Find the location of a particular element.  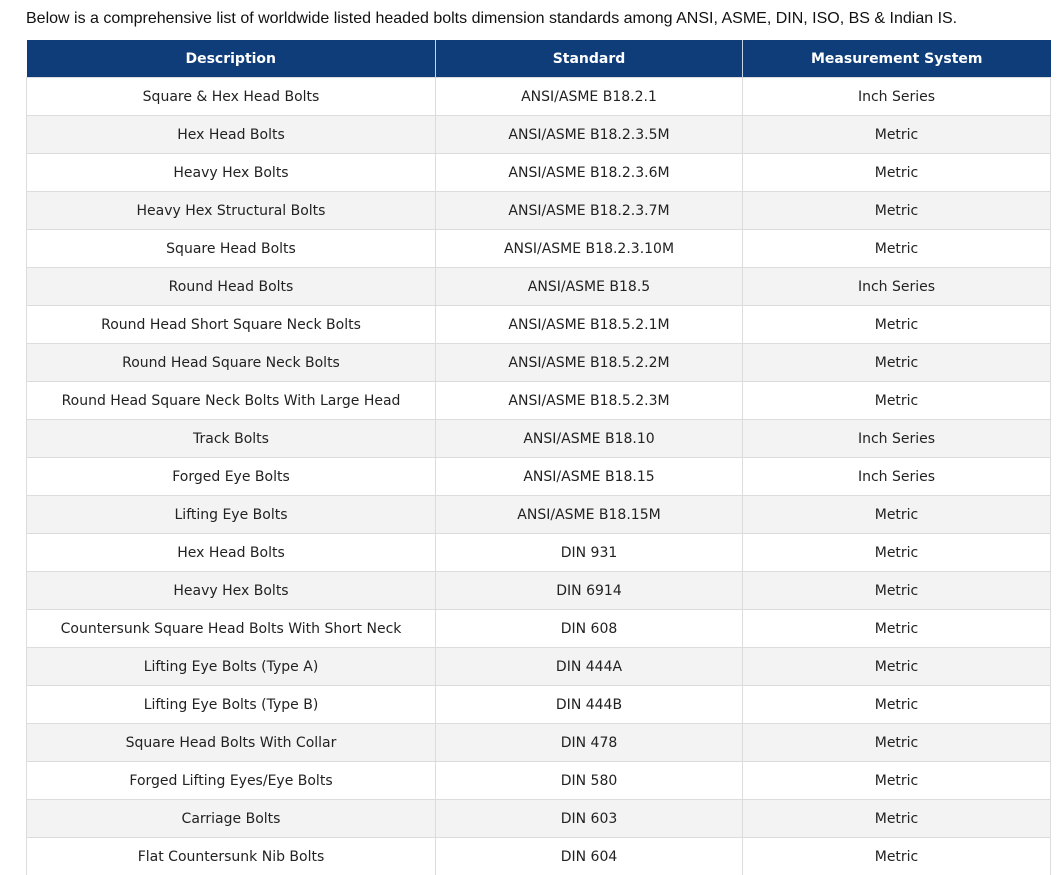

standard-cell: DIN 444A is located at coordinates (589, 666).